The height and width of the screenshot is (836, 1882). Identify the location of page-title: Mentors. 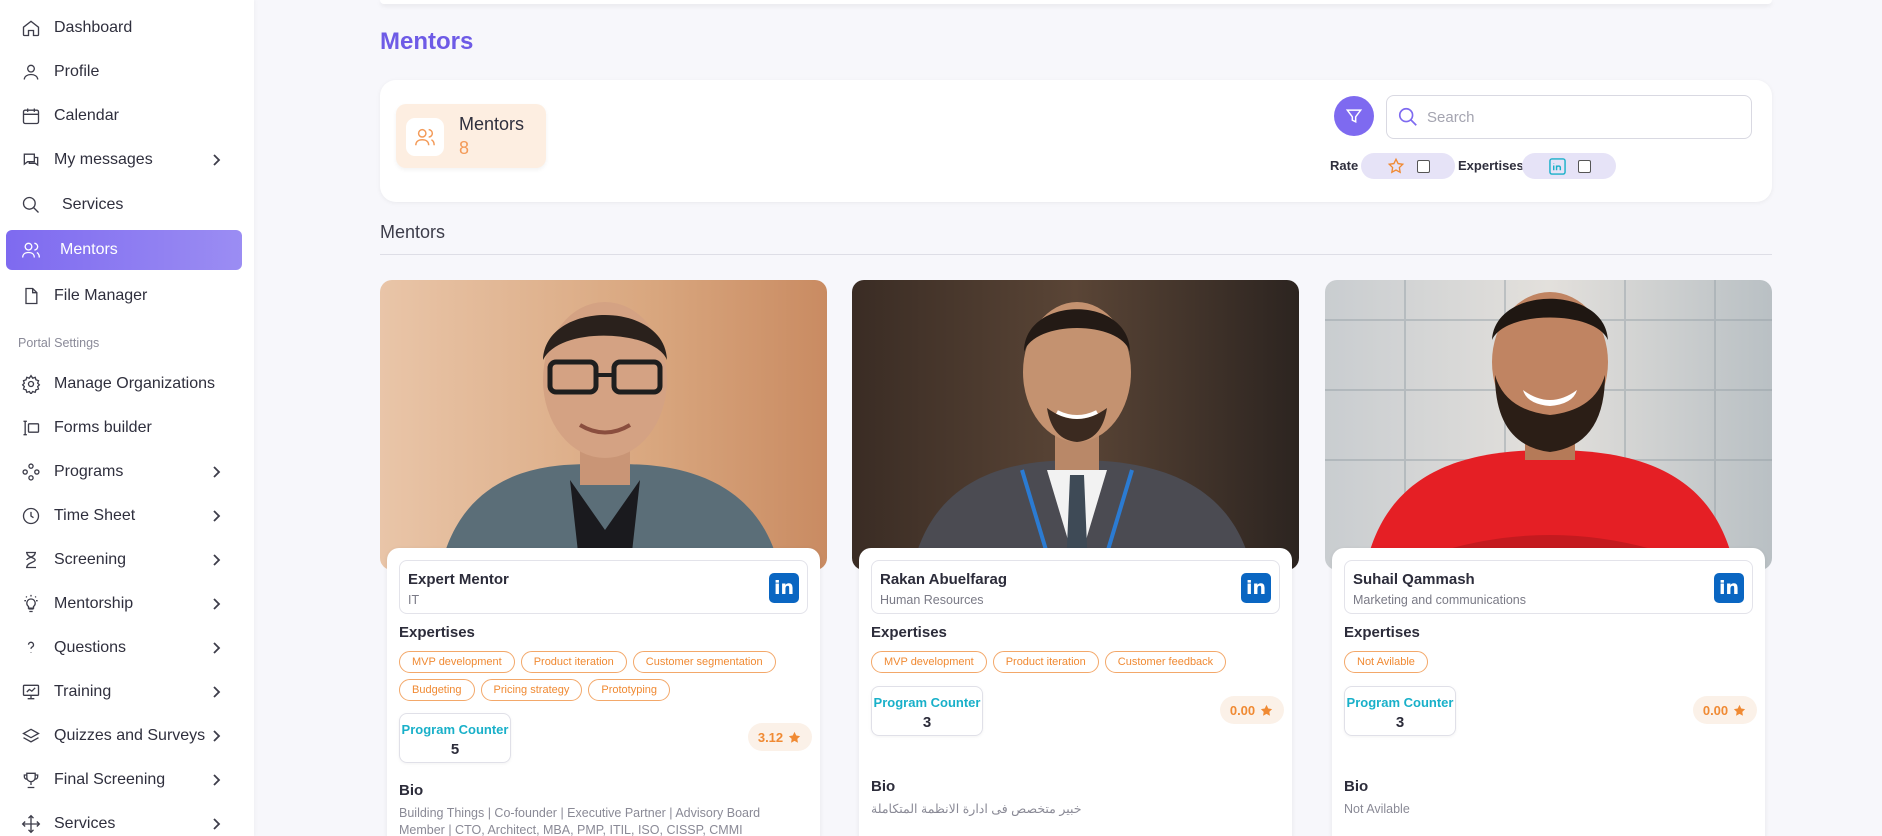
(427, 41).